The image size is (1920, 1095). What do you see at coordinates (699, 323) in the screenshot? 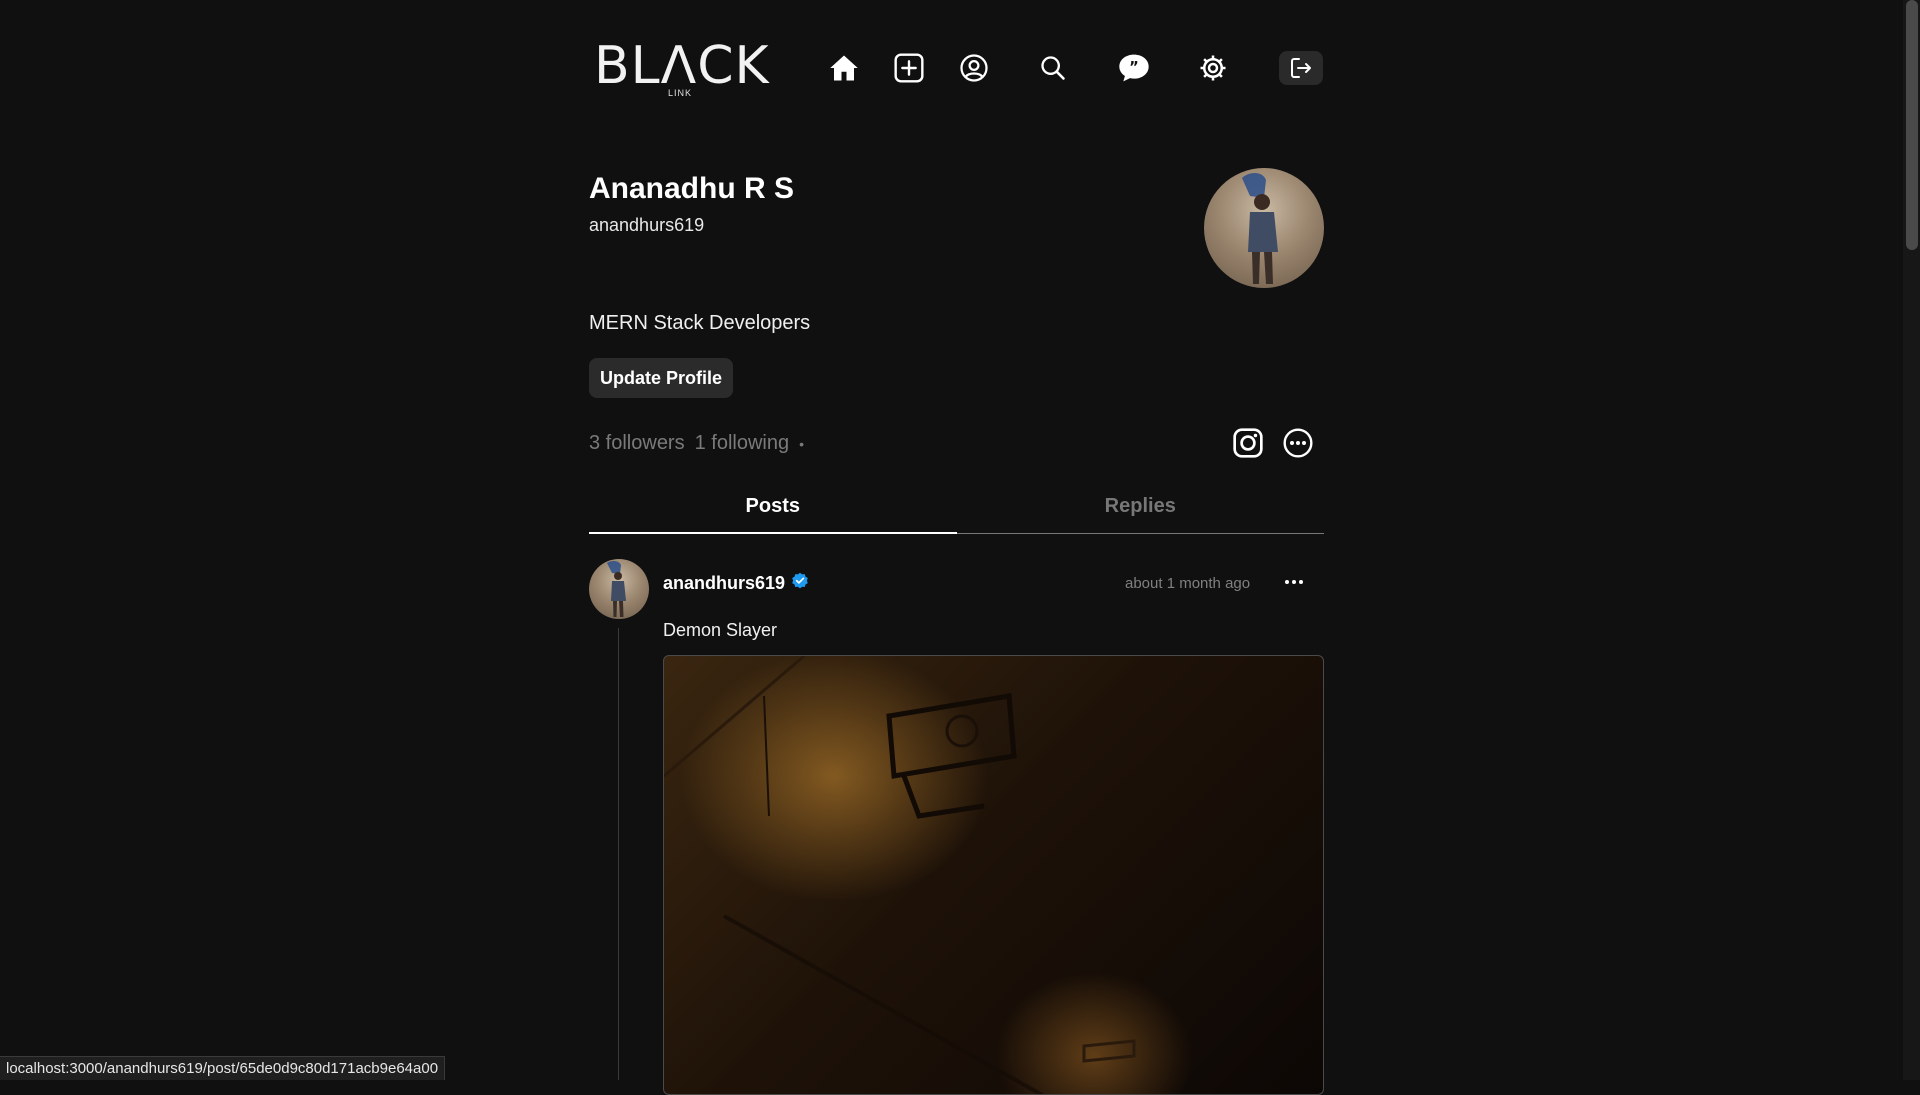
I see `profile-bio: MERN Stack Developers` at bounding box center [699, 323].